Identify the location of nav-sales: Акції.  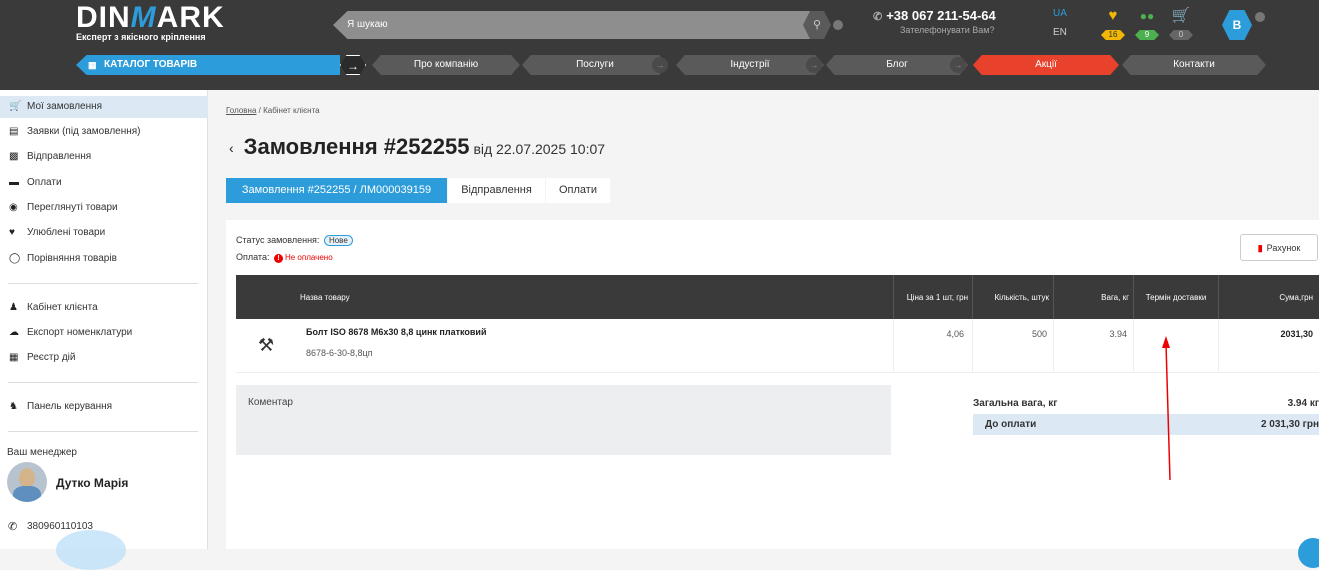
(1046, 65).